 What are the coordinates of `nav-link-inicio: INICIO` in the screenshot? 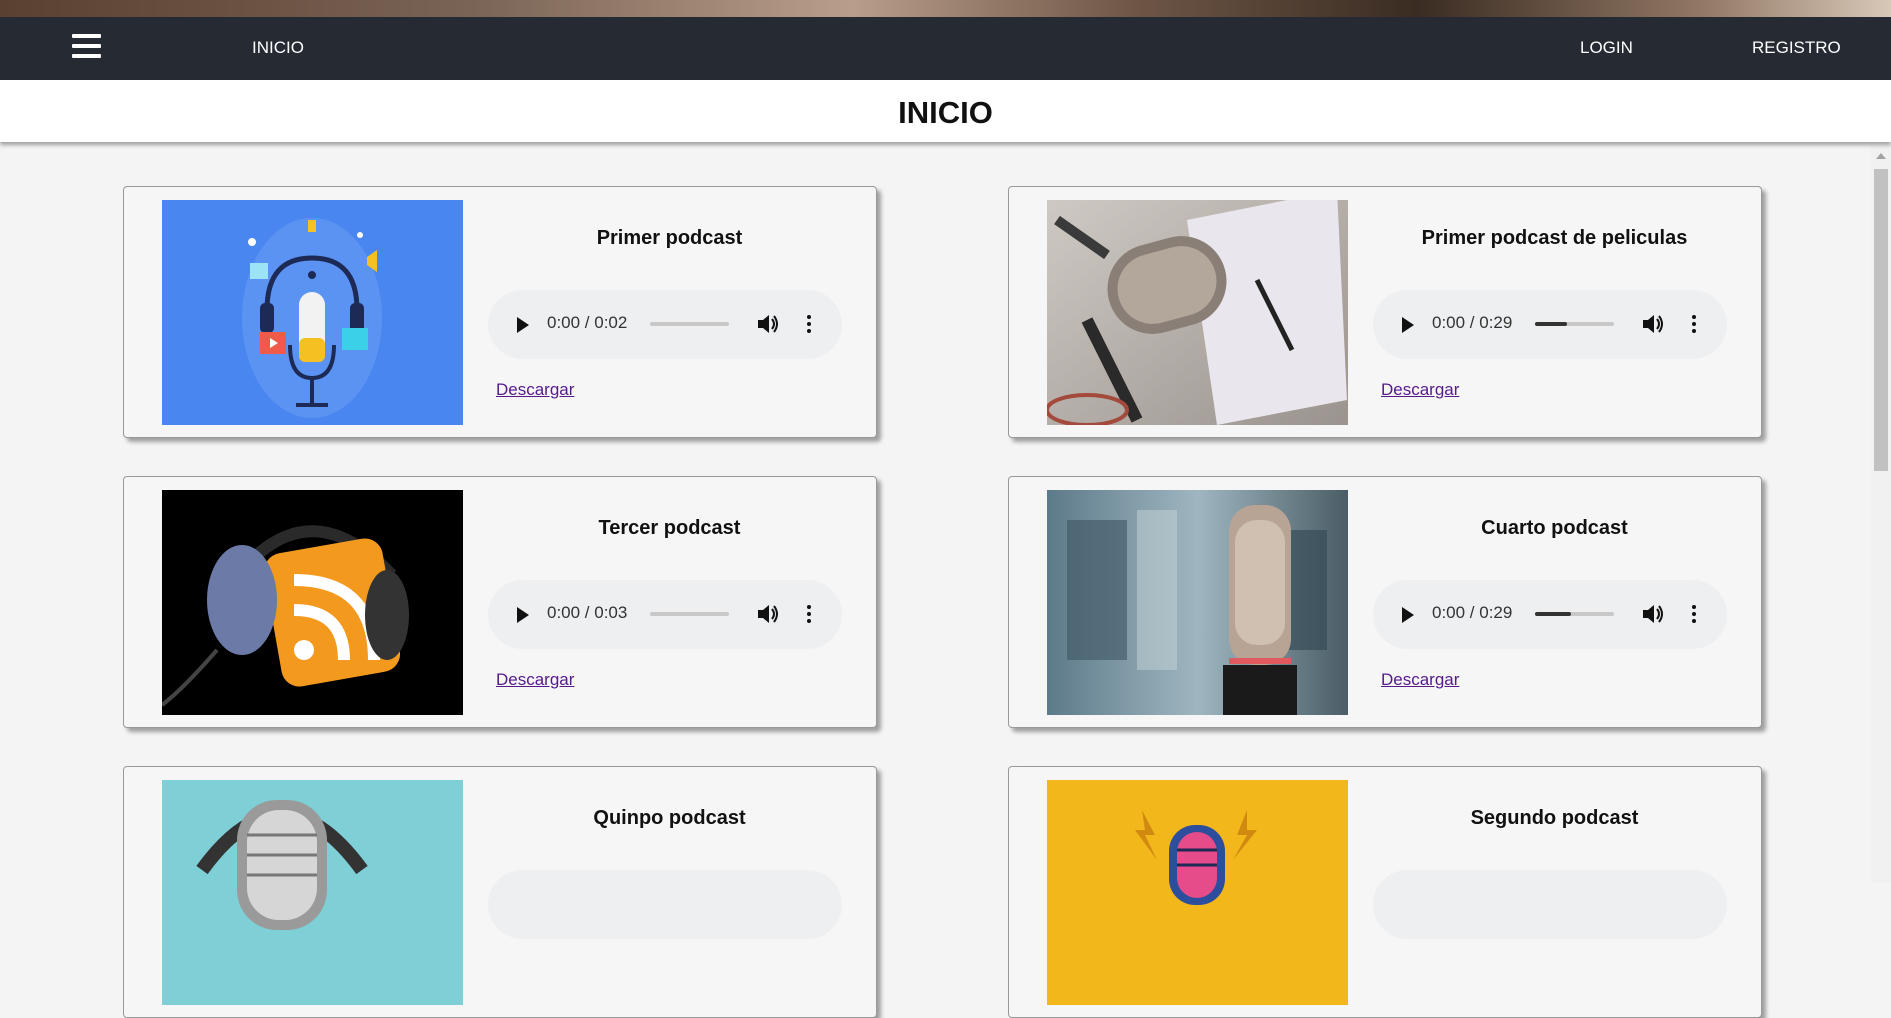 It's located at (278, 48).